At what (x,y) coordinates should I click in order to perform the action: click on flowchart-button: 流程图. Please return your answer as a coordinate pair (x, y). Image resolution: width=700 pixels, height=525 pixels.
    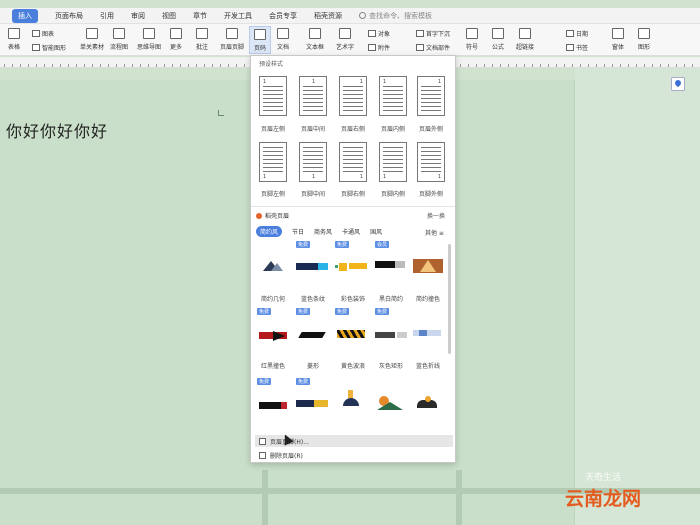
    Looking at the image, I should click on (119, 40).